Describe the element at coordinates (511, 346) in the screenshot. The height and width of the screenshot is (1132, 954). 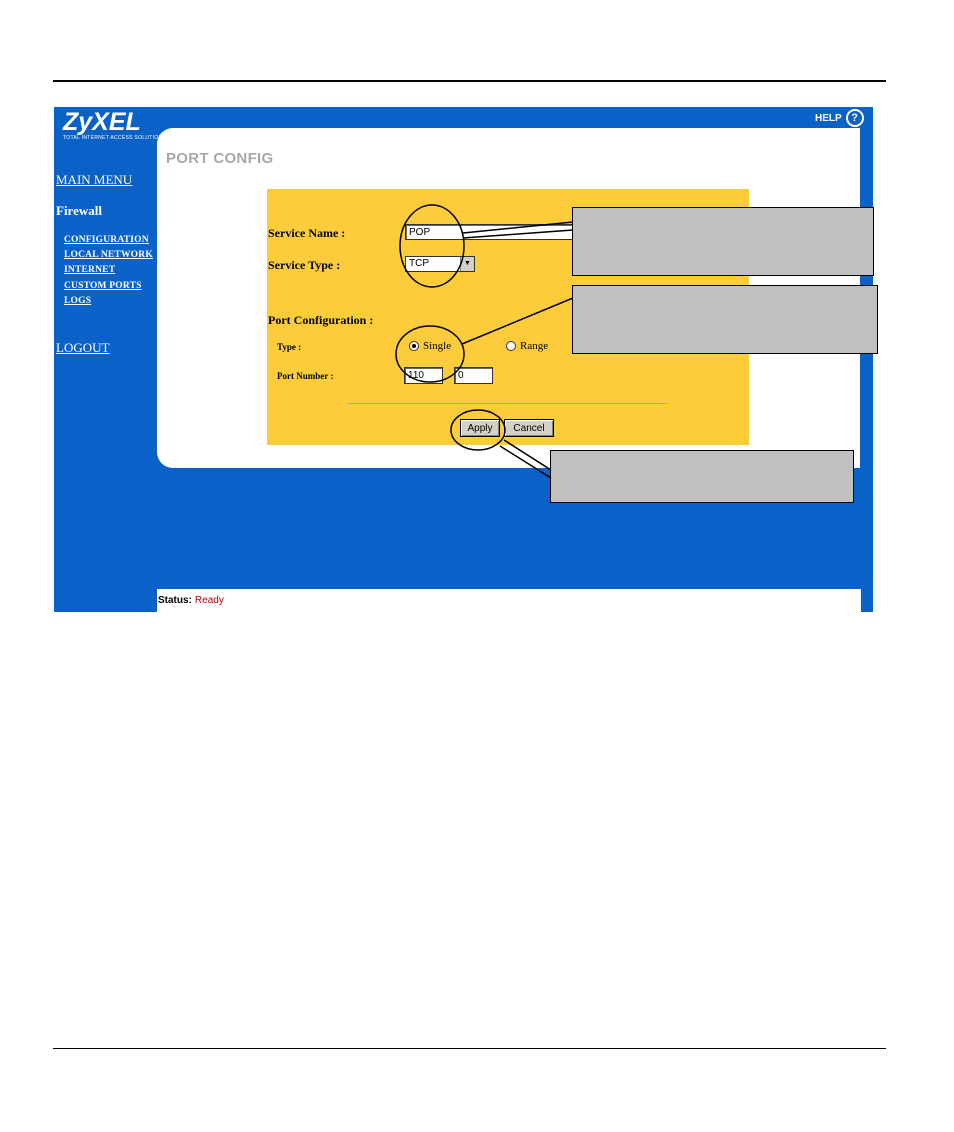
I see `radio-unchecked-icon` at that location.